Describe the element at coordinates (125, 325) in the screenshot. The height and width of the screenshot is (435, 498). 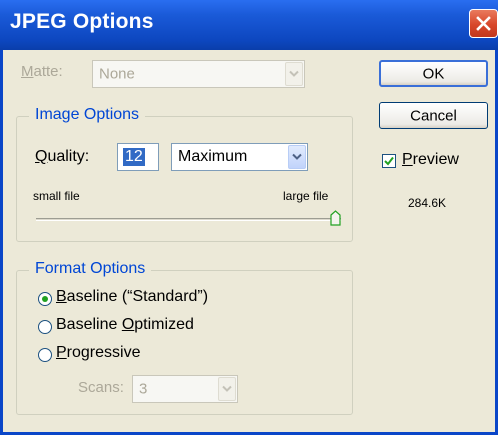
I see `baseline-optimized-label: Baseline Optimized` at that location.